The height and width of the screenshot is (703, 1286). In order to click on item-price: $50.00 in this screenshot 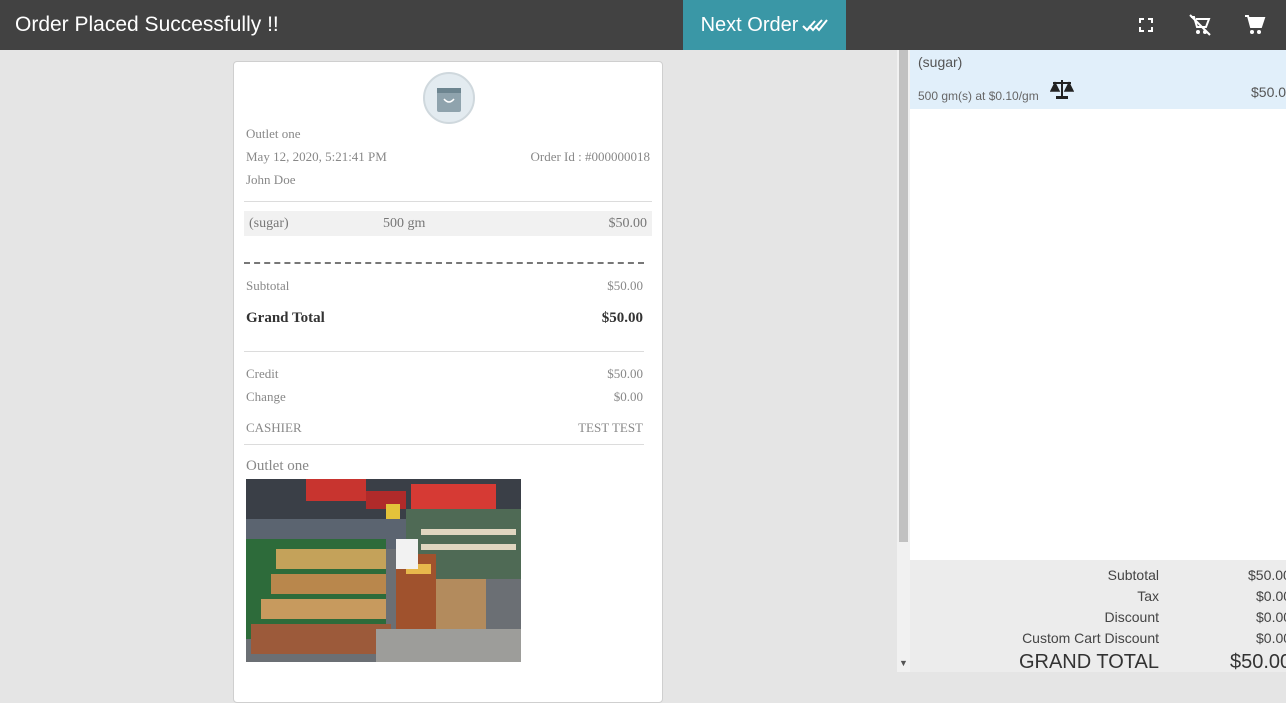, I will do `click(628, 223)`.